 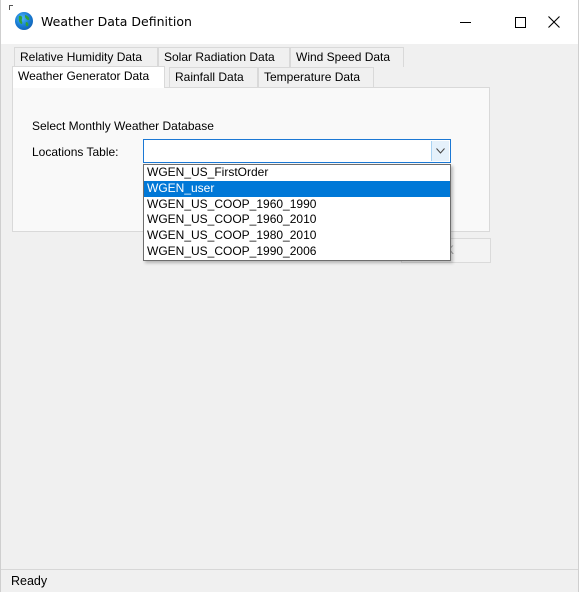 I want to click on tab-label: Rainfall Data, so click(x=209, y=77).